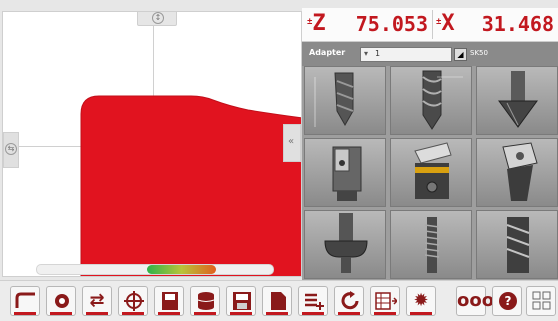 The height and width of the screenshot is (321, 558). I want to click on grid-menu-button, so click(541, 301).